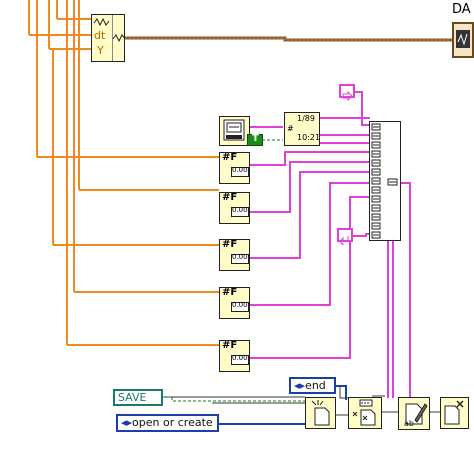  What do you see at coordinates (119, 38) in the screenshot?
I see `wave-output-icon` at bounding box center [119, 38].